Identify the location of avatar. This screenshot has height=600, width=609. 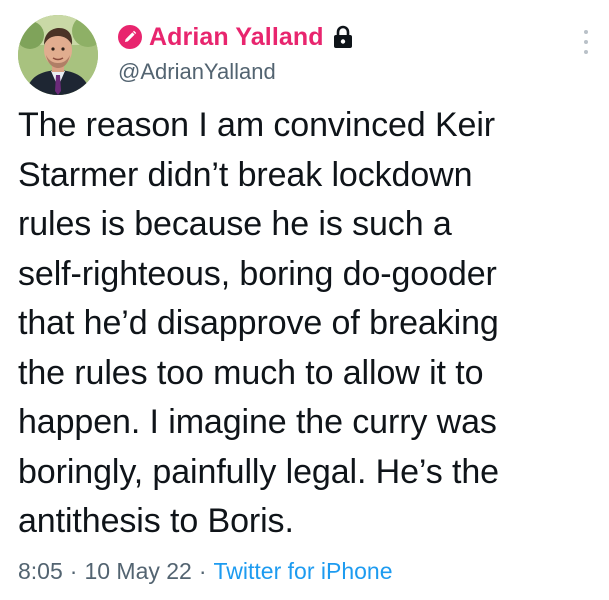
(58, 55).